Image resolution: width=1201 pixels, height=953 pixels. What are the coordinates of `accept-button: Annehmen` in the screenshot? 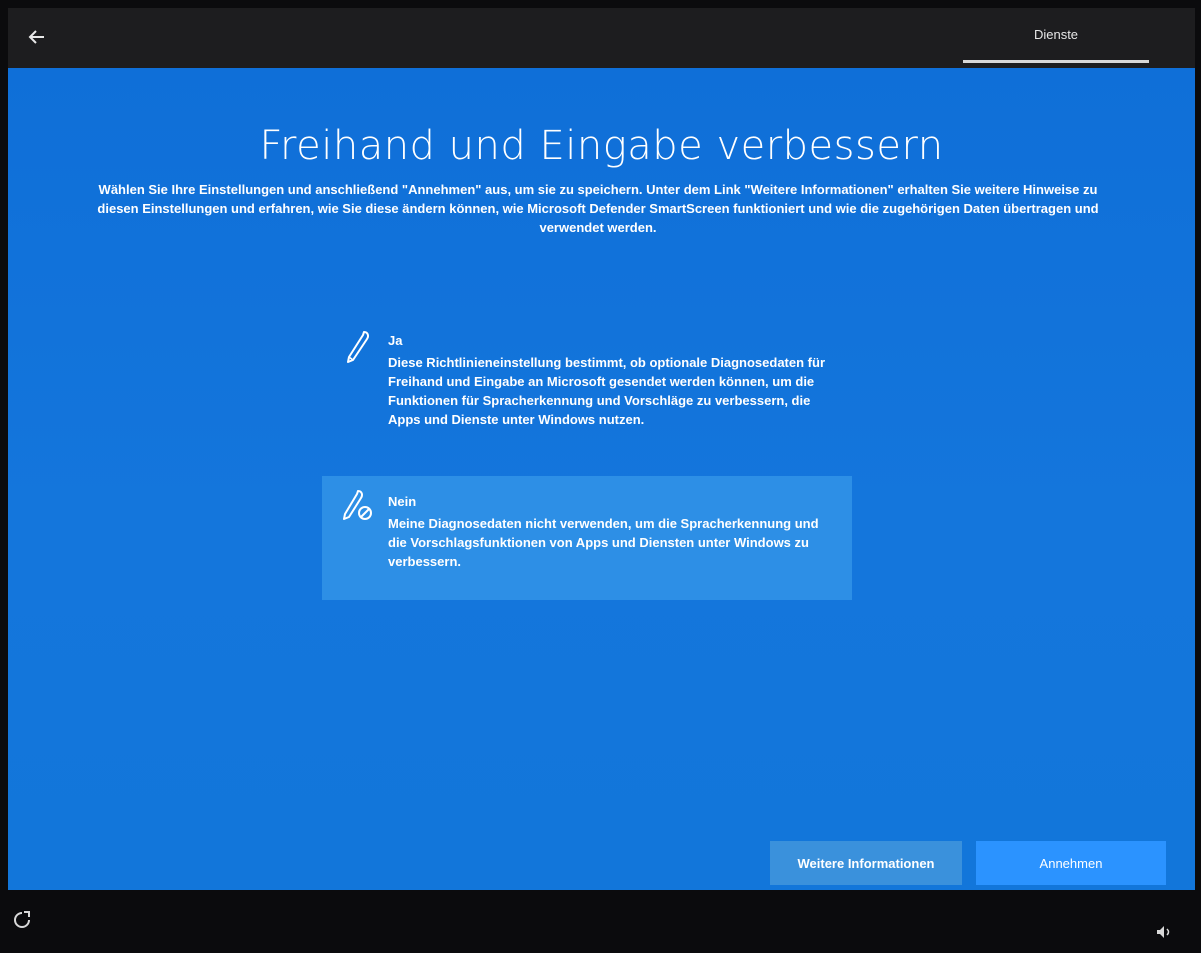 It's located at (1071, 863).